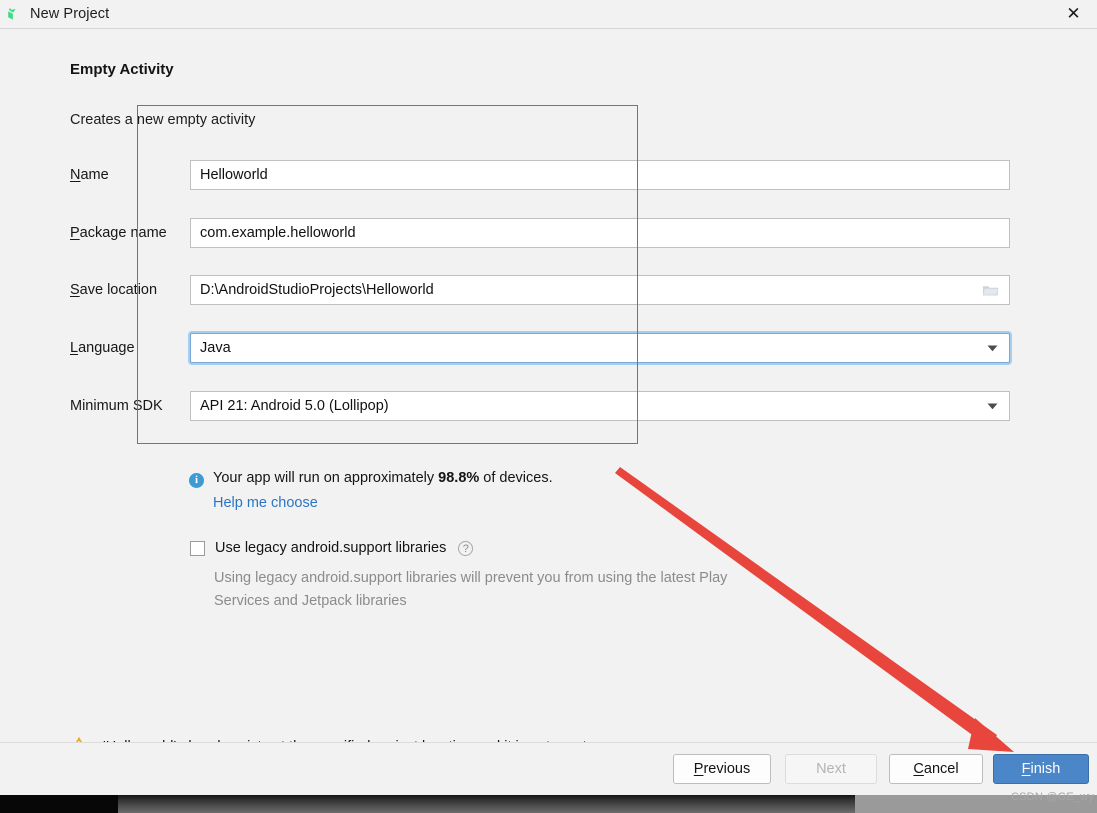 This screenshot has width=1097, height=813. What do you see at coordinates (114, 290) in the screenshot?
I see `label-save-location: Save location` at bounding box center [114, 290].